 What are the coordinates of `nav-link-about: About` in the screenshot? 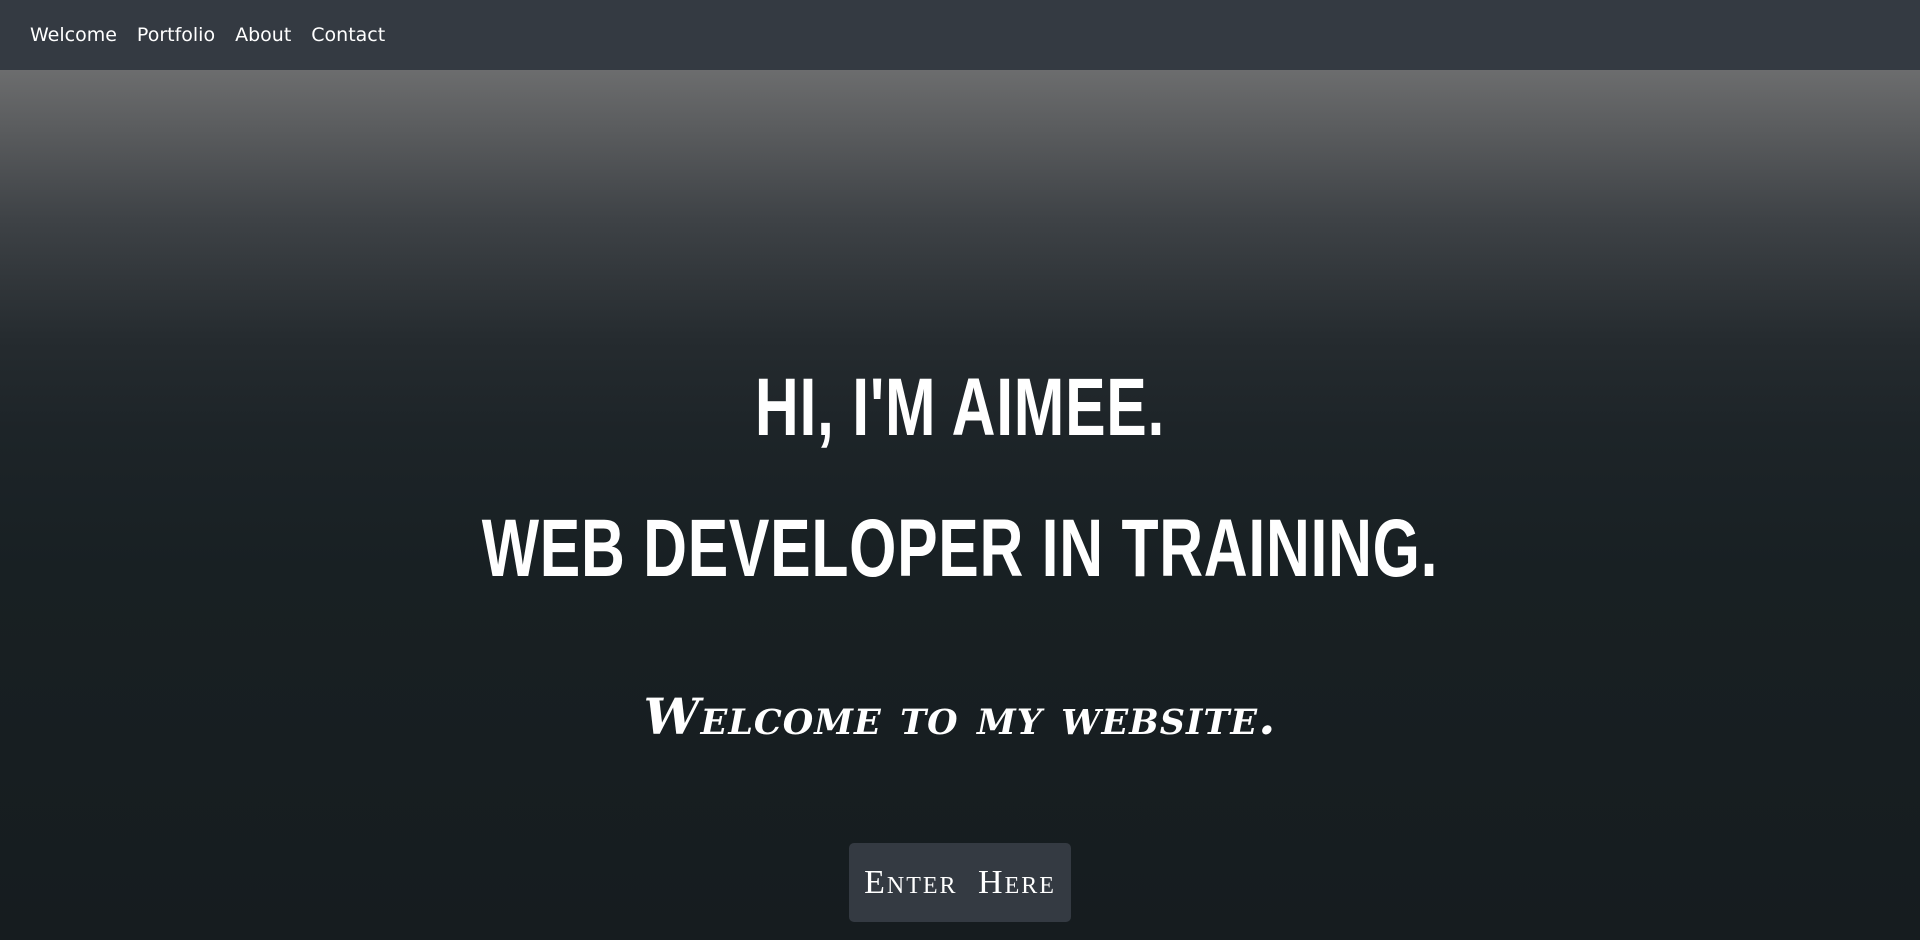 It's located at (263, 35).